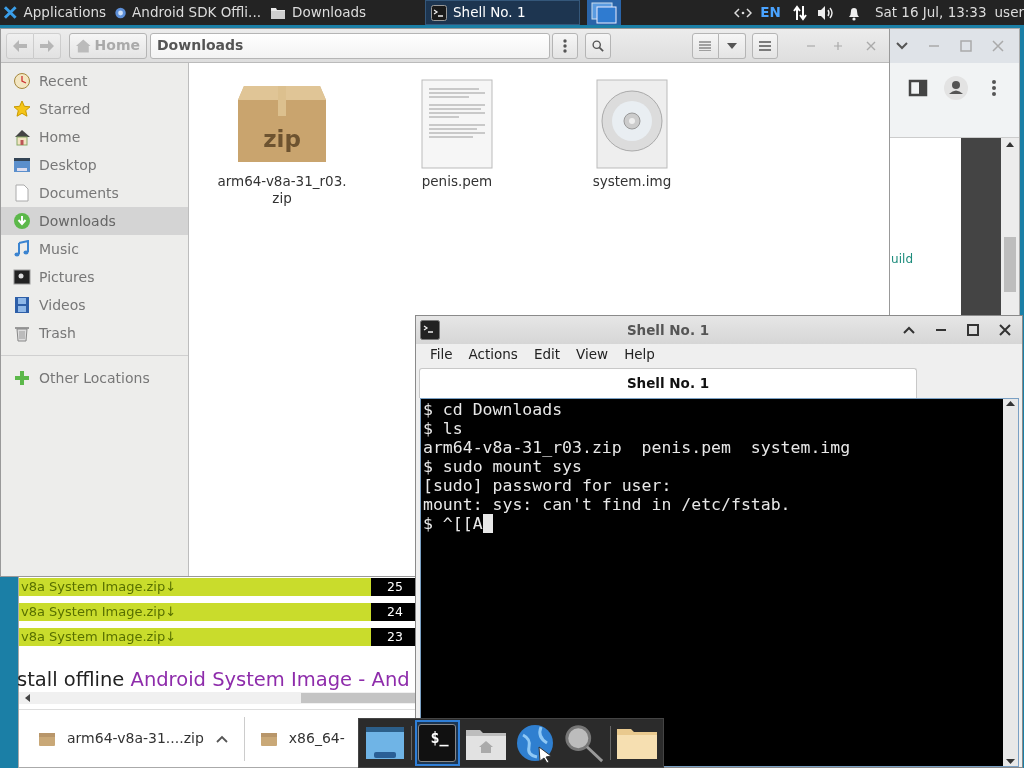  What do you see at coordinates (637, 447) in the screenshot?
I see `terminal-line: arm64-v8a-31_r03.zip penis.pem system.img` at bounding box center [637, 447].